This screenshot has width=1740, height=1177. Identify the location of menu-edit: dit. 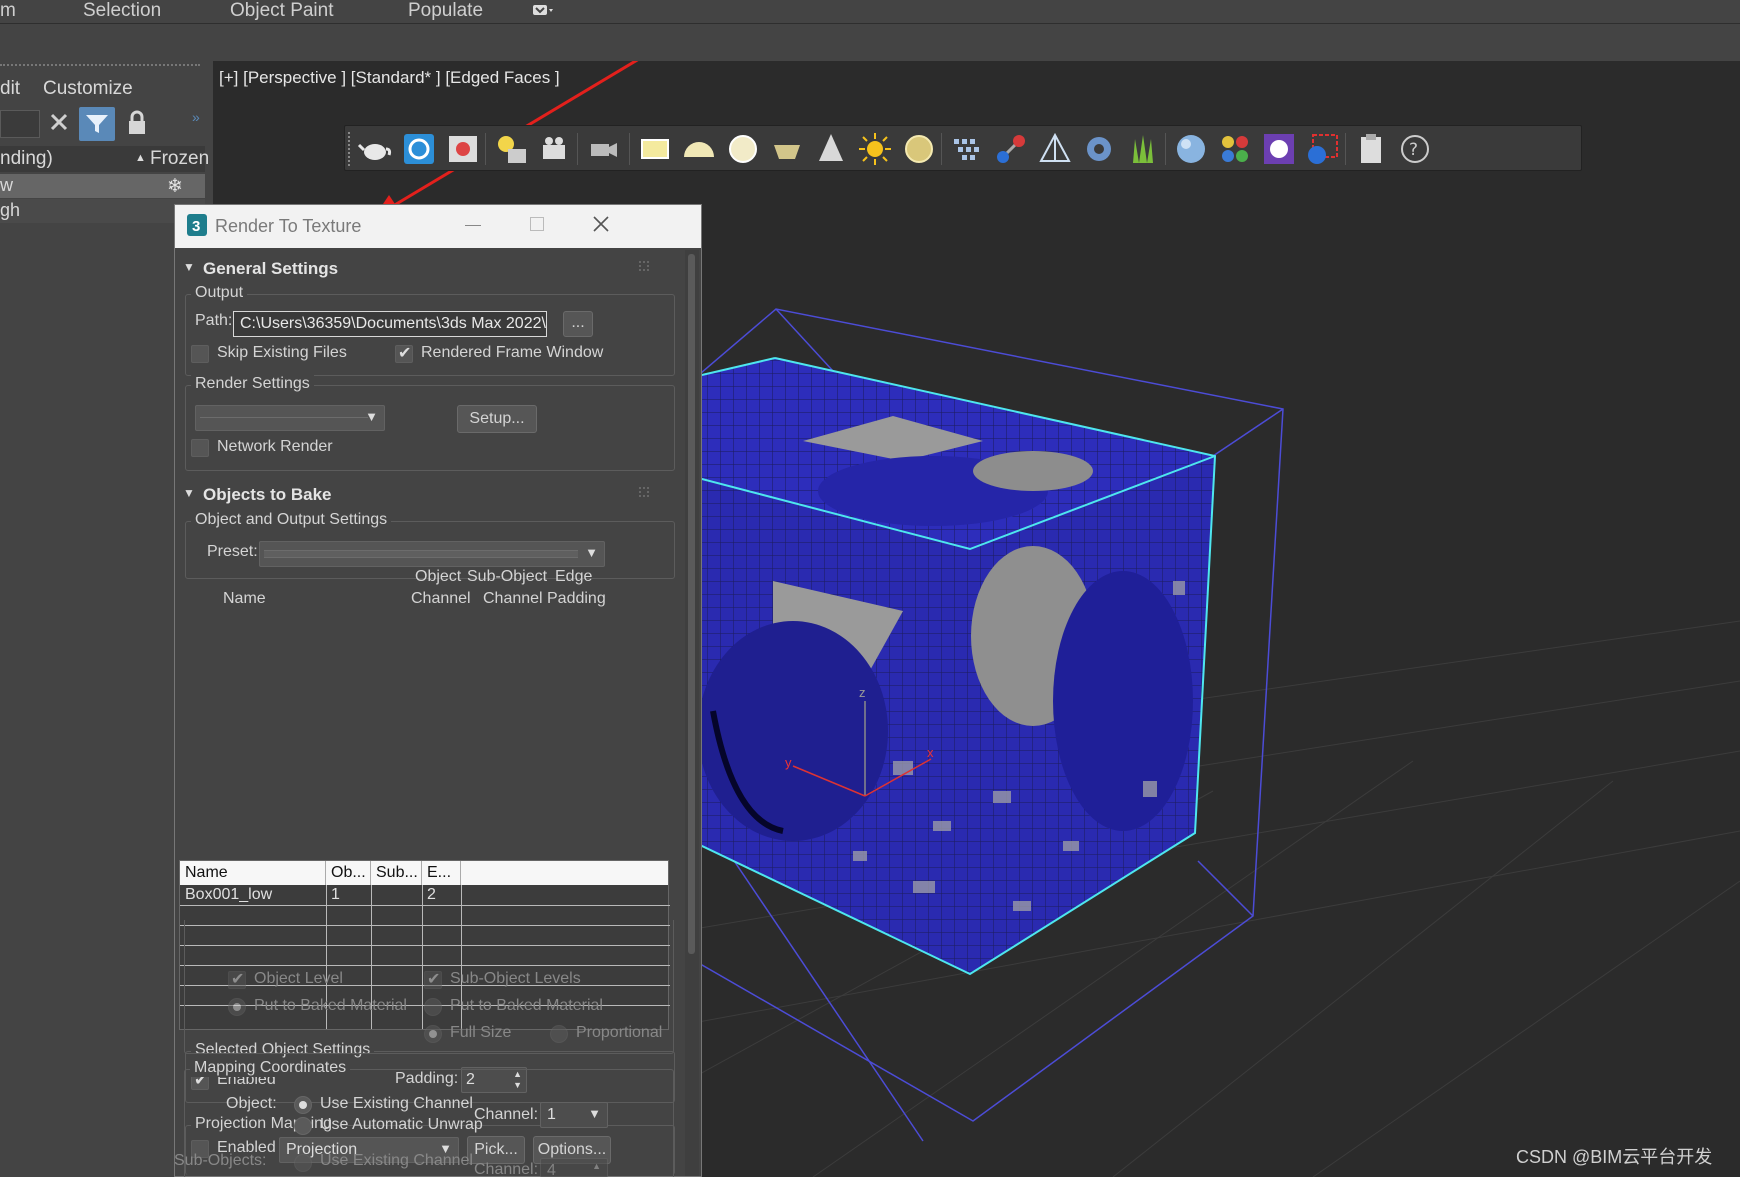
(10, 89).